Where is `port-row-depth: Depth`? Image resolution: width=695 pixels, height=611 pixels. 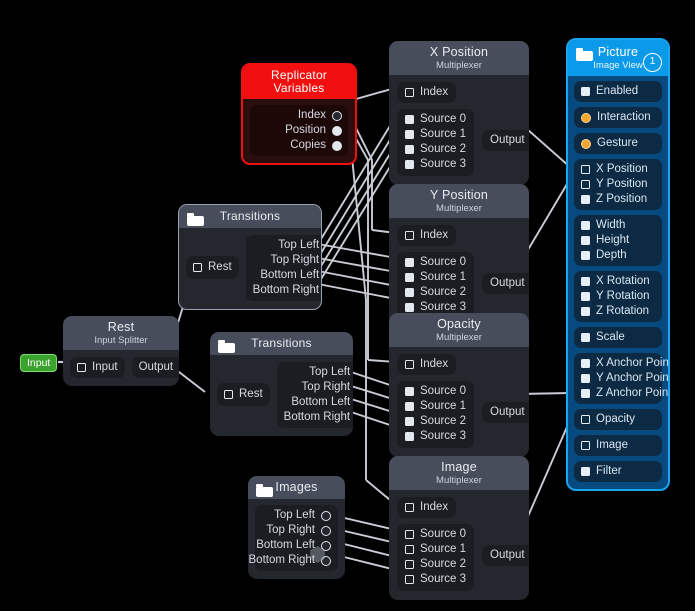
port-row-depth: Depth is located at coordinates (618, 255).